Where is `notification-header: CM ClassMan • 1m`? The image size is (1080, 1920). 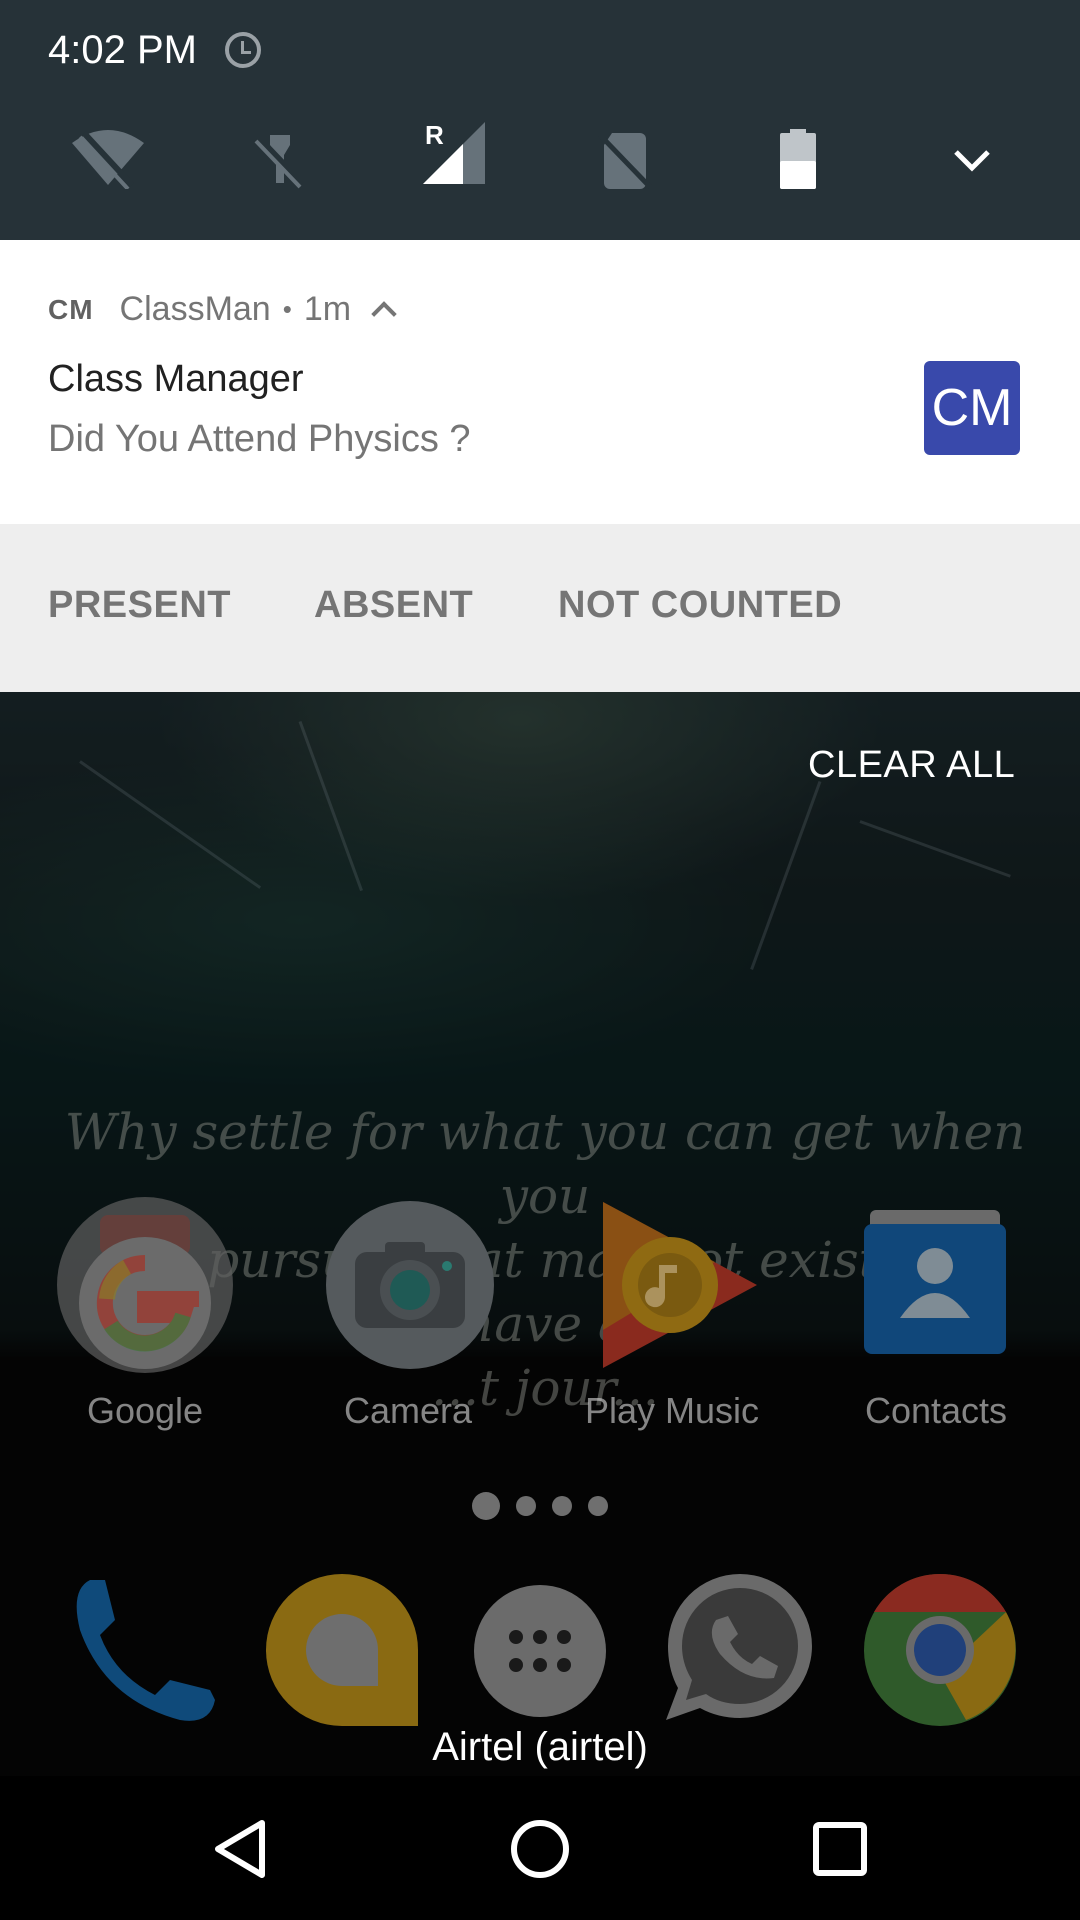
notification-header: CM ClassMan • 1m is located at coordinates (222, 309).